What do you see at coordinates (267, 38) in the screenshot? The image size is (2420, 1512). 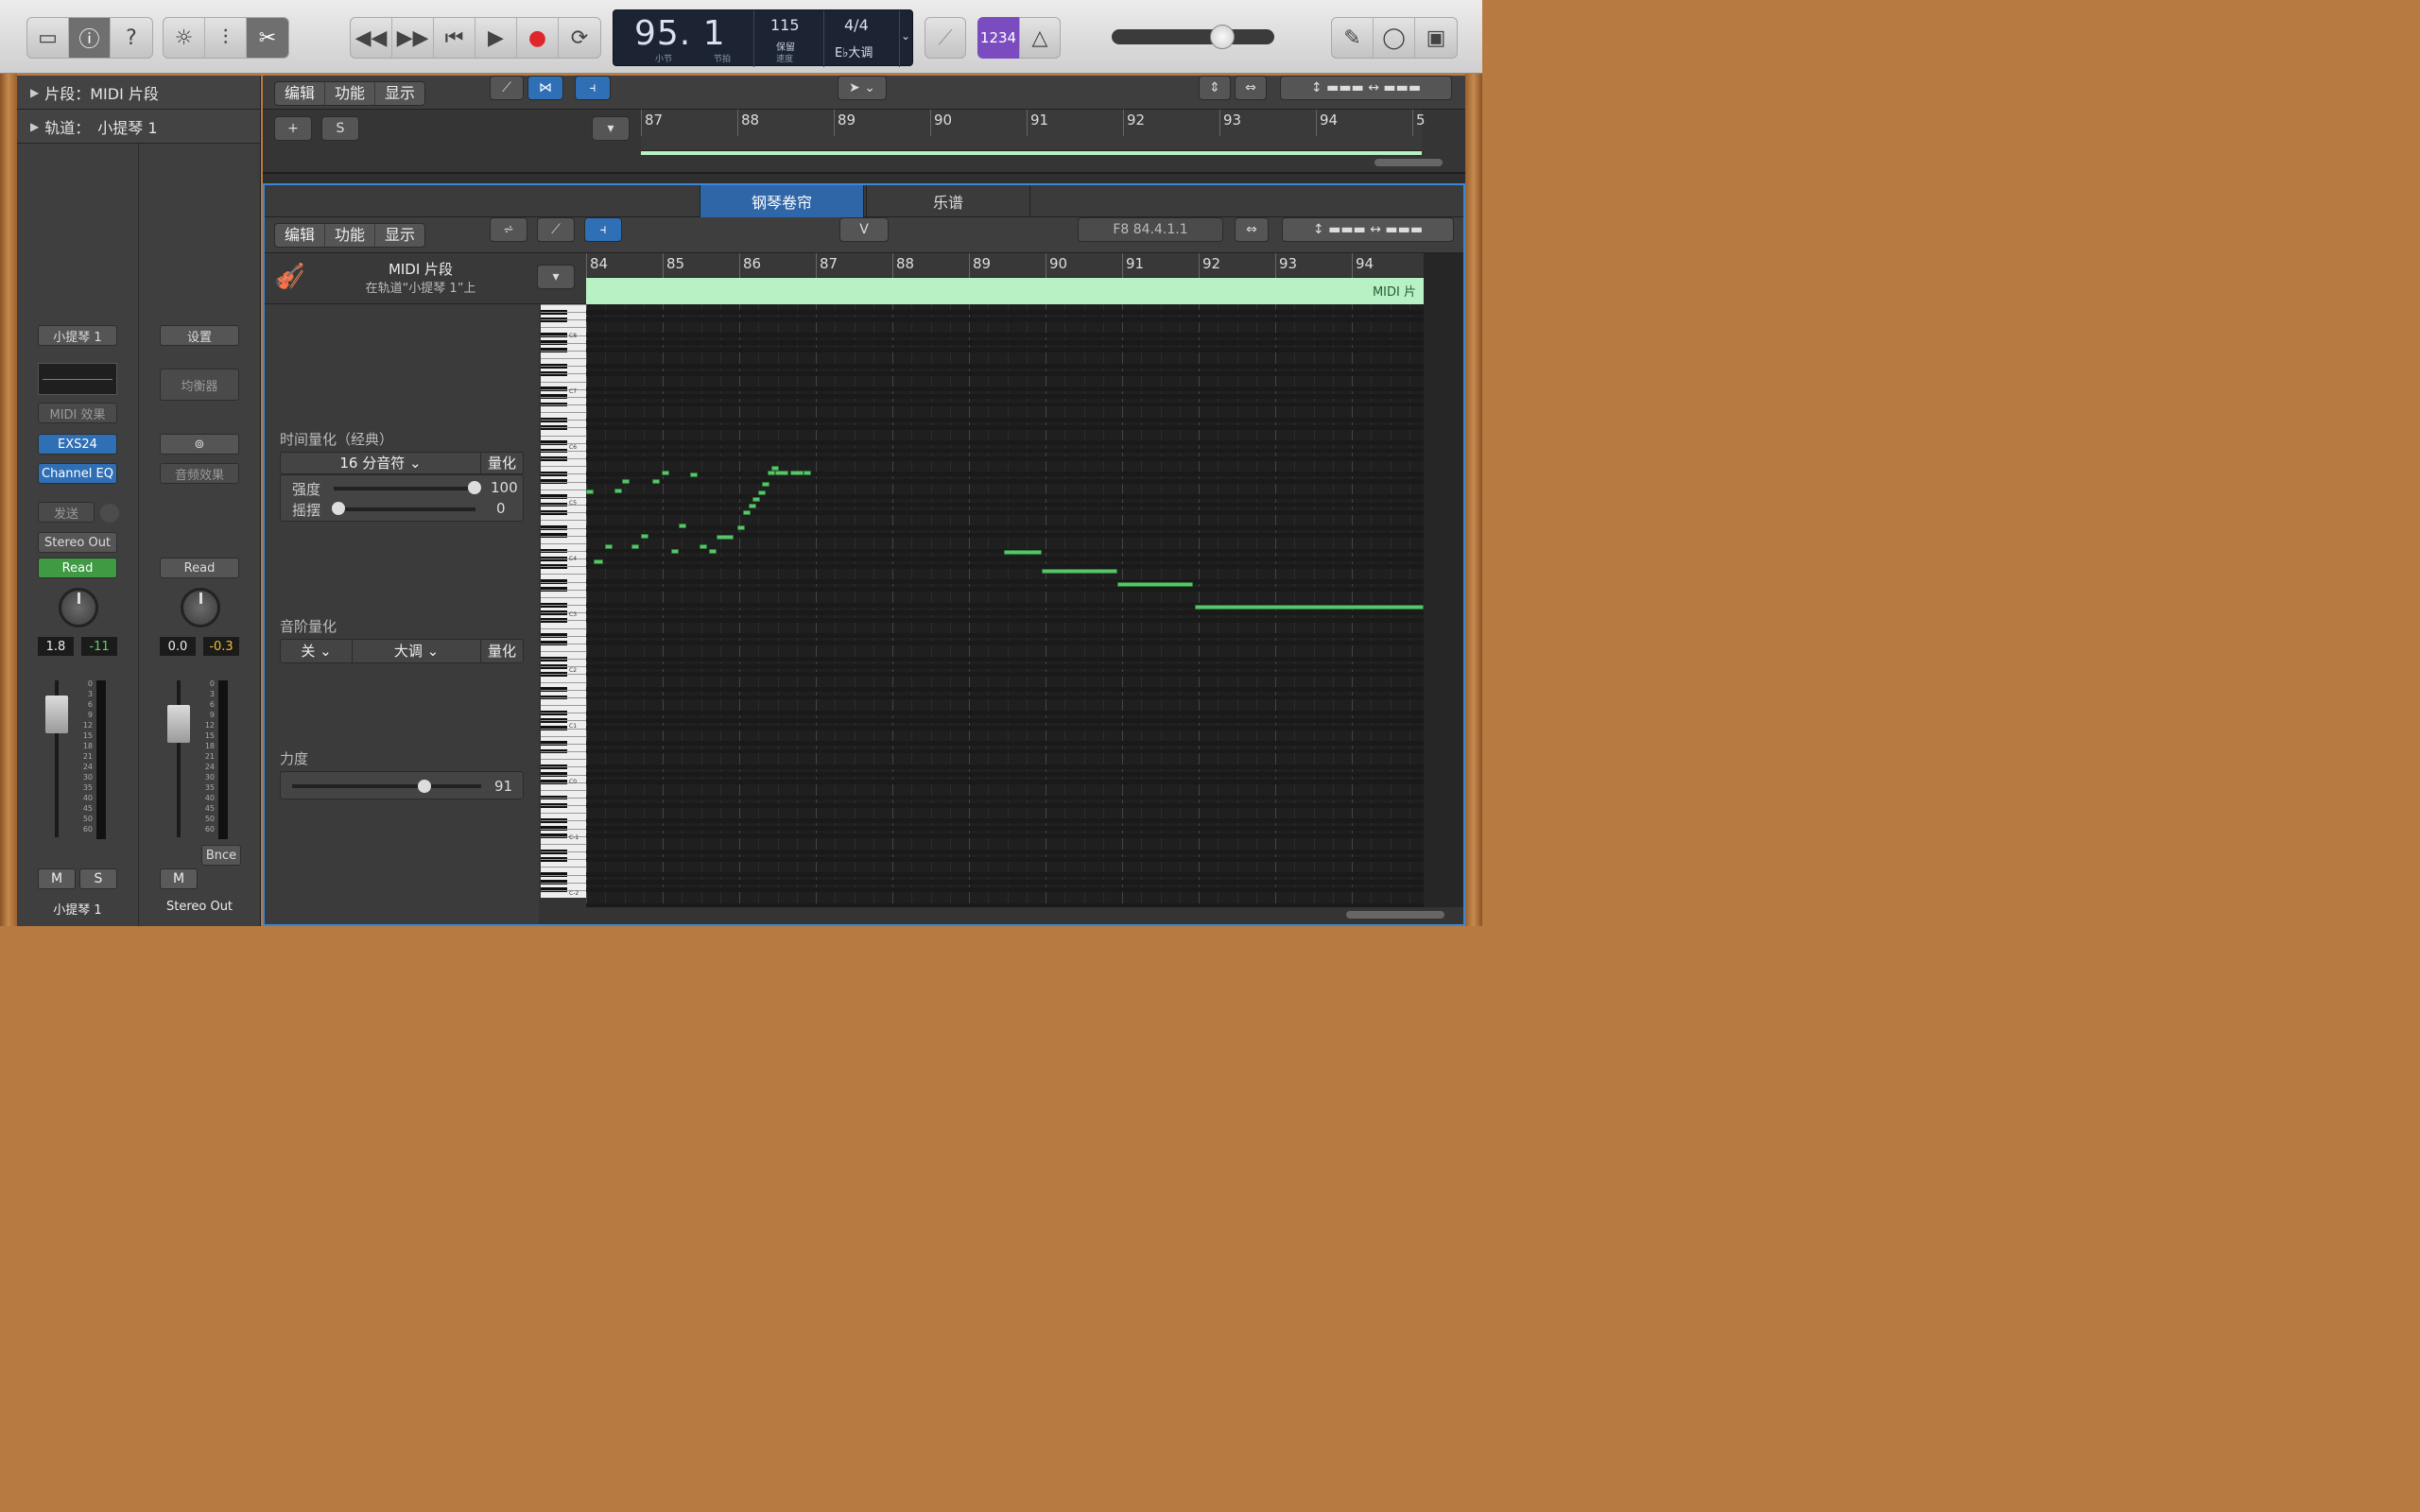 I see `editors-button: ✂` at bounding box center [267, 38].